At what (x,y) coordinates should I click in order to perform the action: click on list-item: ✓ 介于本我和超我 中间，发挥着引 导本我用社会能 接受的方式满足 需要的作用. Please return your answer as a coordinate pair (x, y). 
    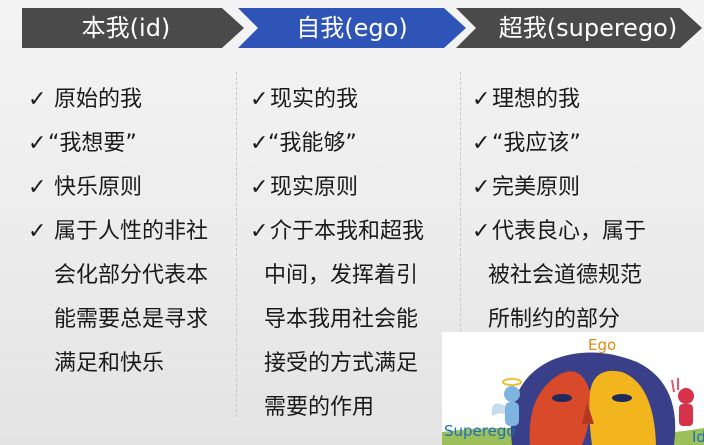
    Looking at the image, I should click on (353, 320).